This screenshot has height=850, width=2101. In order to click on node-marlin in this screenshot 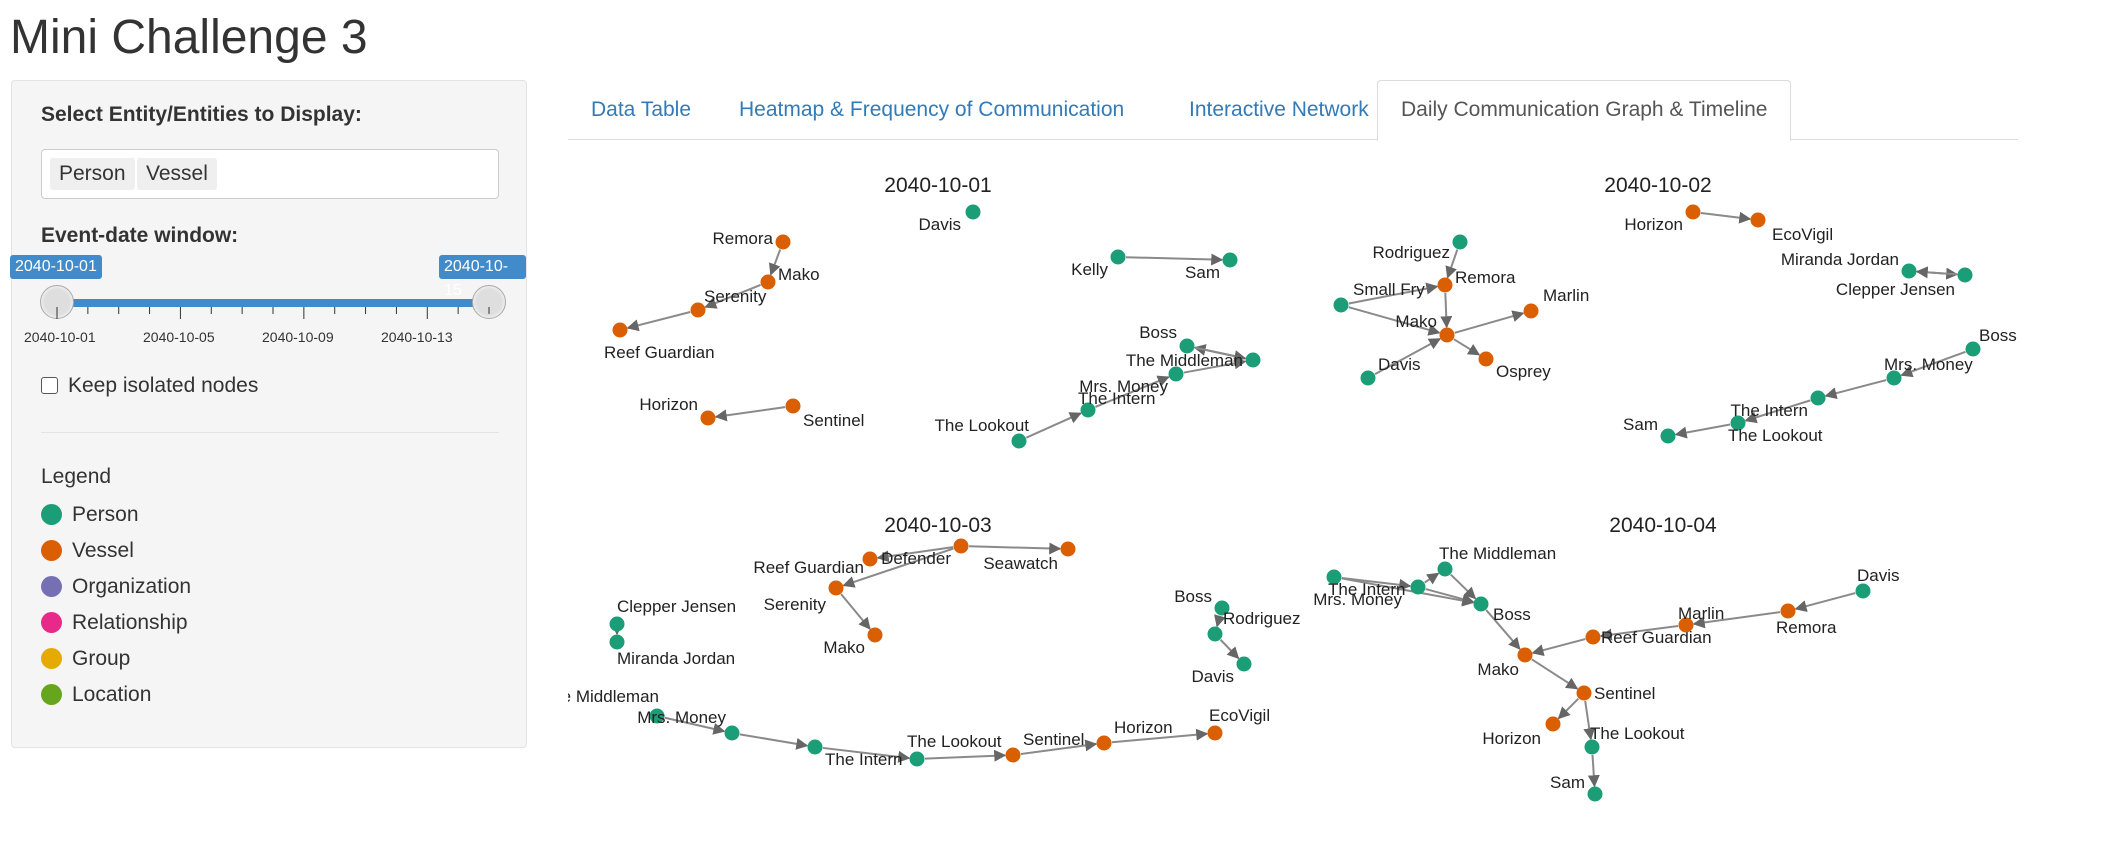, I will do `click(1531, 311)`.